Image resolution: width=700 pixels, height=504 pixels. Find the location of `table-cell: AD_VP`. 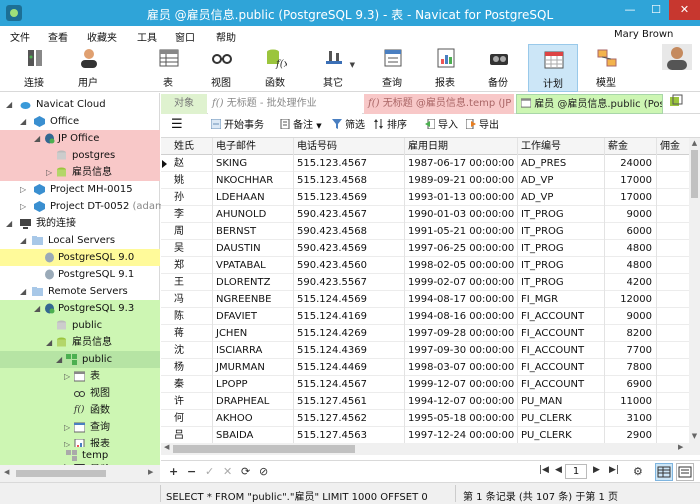

table-cell: AD_VP is located at coordinates (561, 197).